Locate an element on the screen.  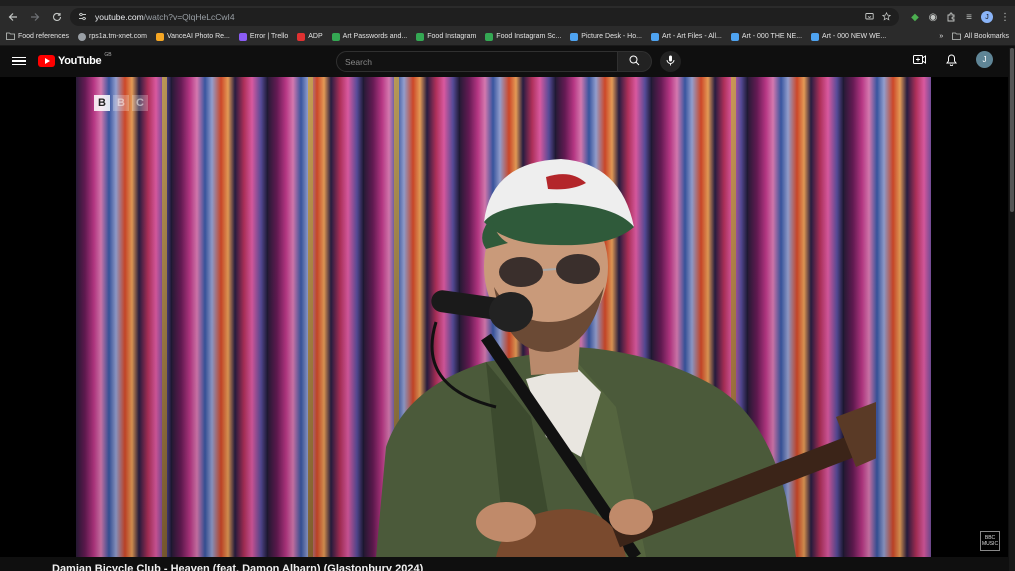
back-icon is located at coordinates (13, 17).